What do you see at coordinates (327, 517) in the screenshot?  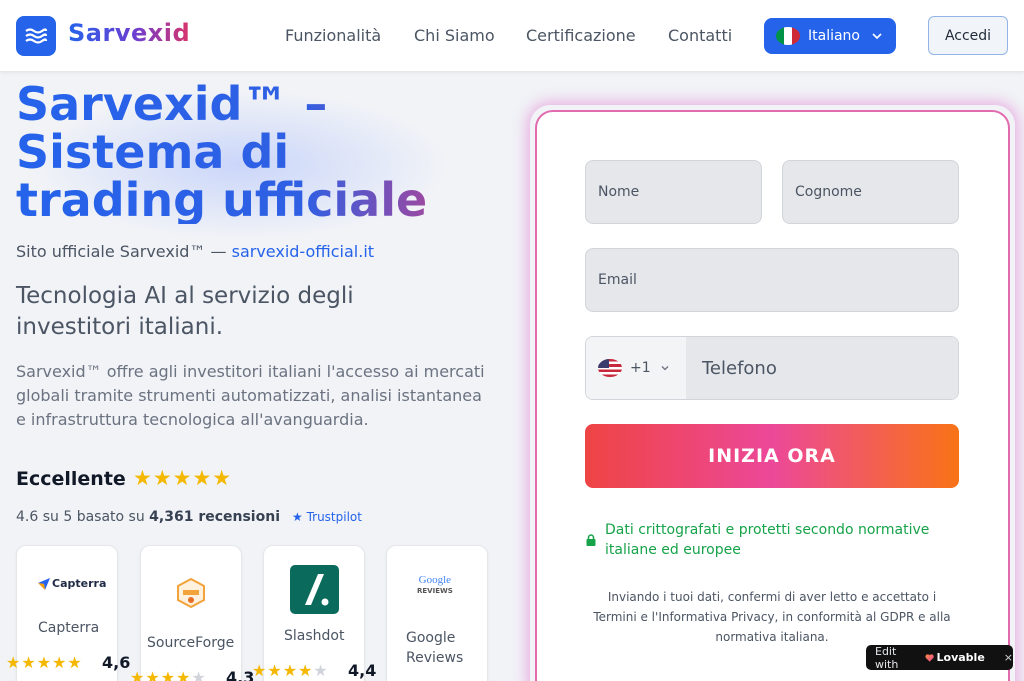 I see `trustpilot-link: ★ Trustpilot` at bounding box center [327, 517].